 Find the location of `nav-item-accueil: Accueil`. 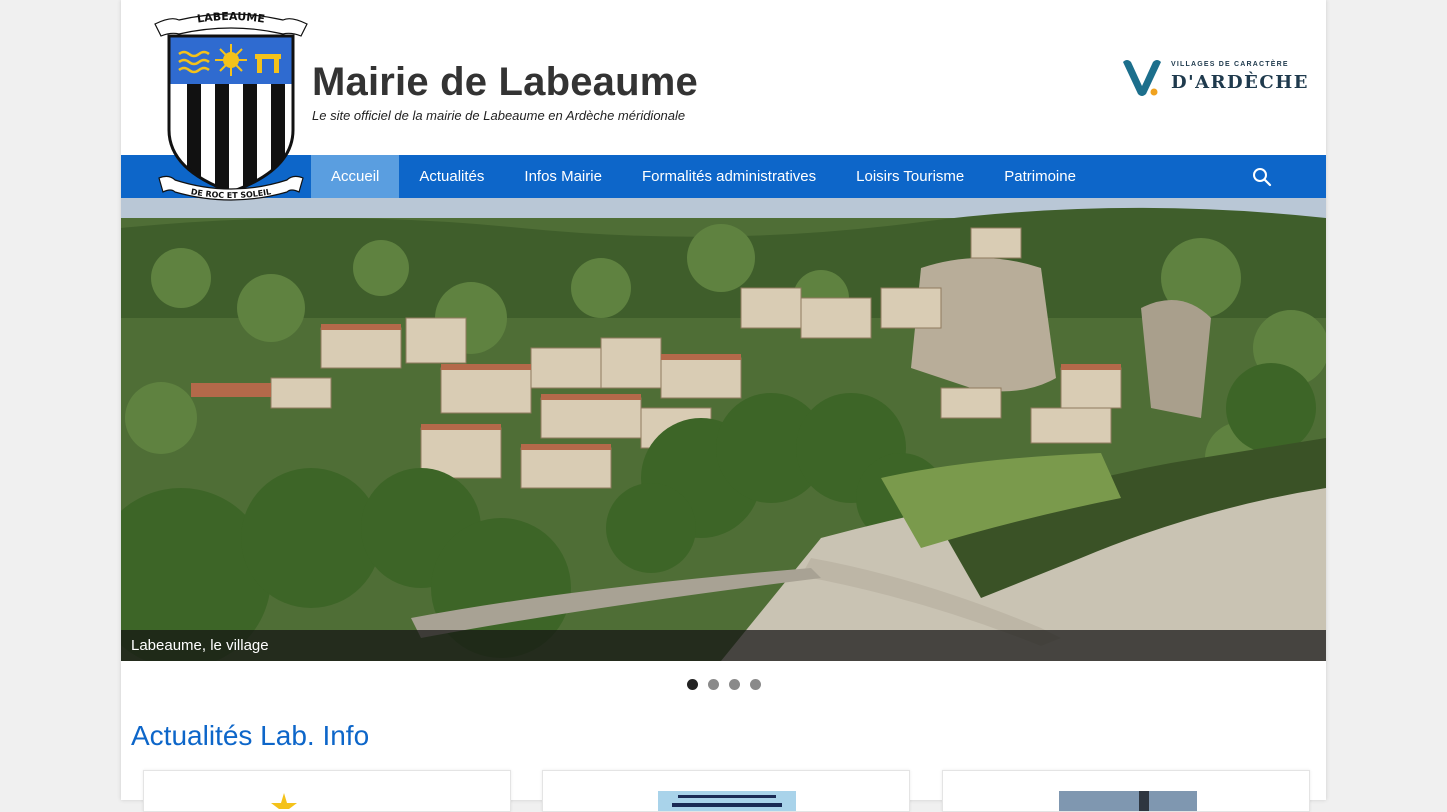

nav-item-accueil: Accueil is located at coordinates (355, 176).